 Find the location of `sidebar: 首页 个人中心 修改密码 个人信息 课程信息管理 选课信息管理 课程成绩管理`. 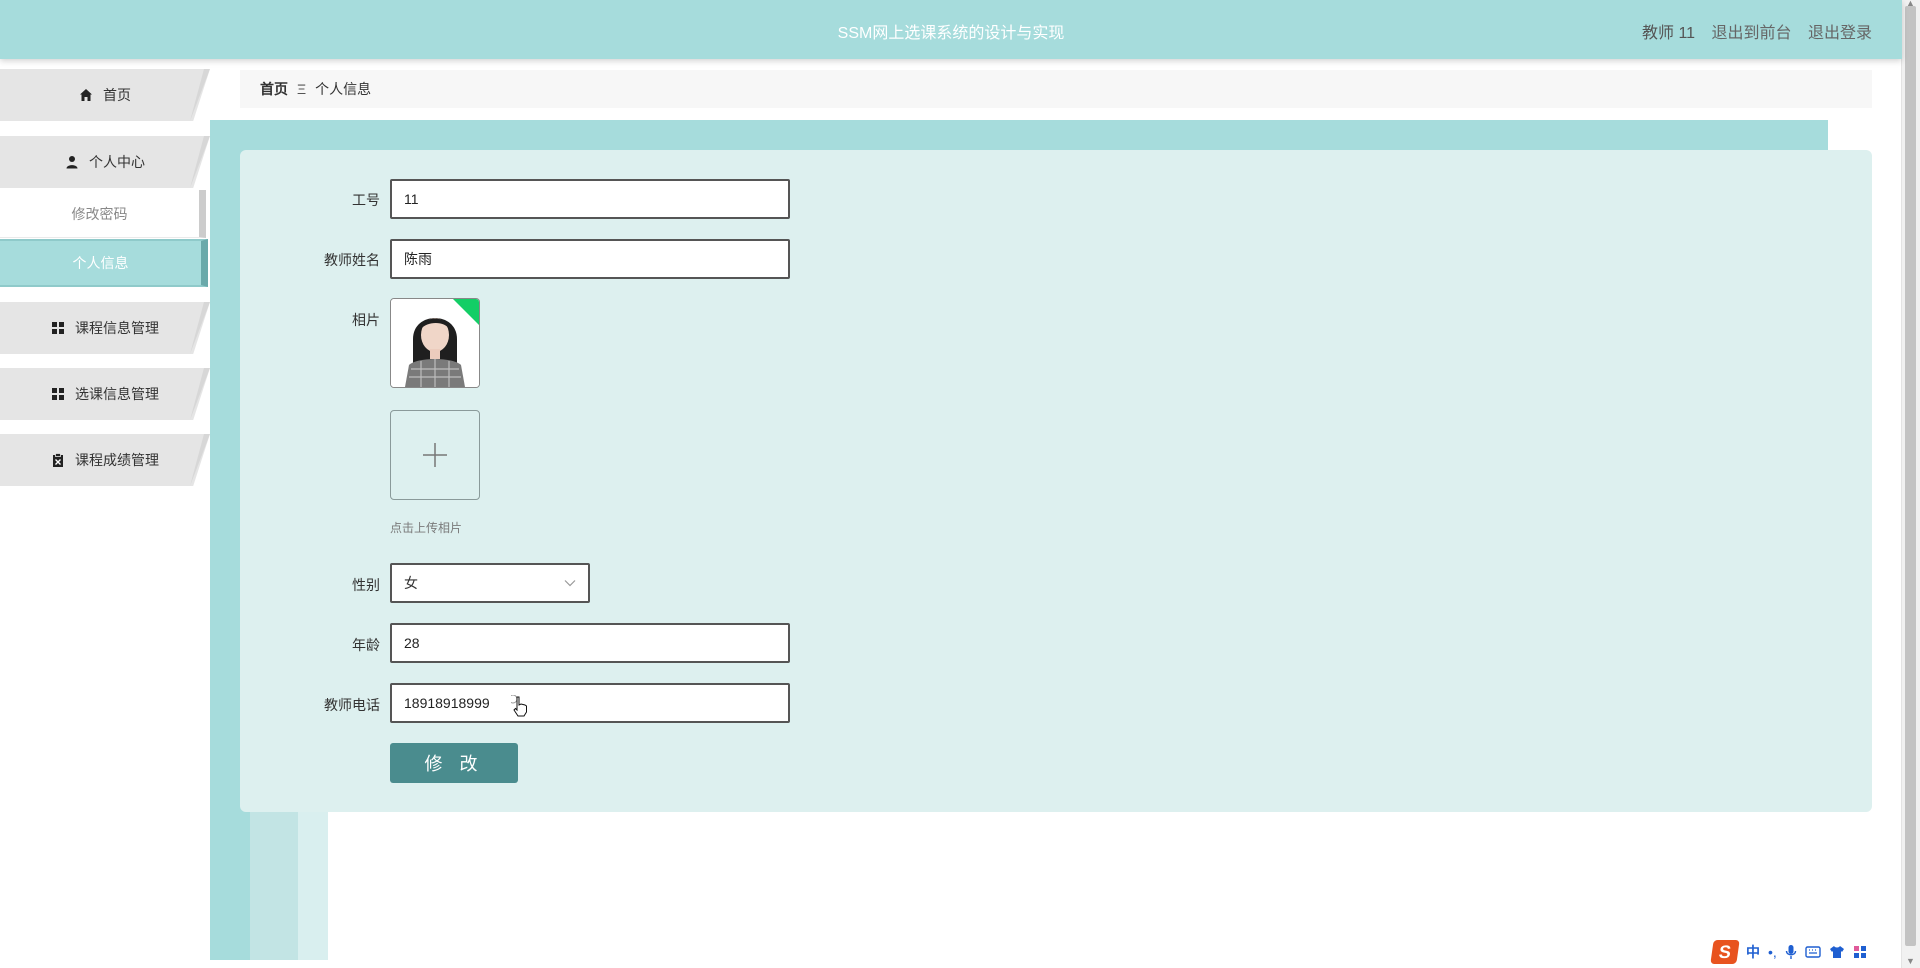

sidebar: 首页 个人中心 修改密码 个人信息 课程信息管理 选课信息管理 课程成绩管理 is located at coordinates (105, 513).